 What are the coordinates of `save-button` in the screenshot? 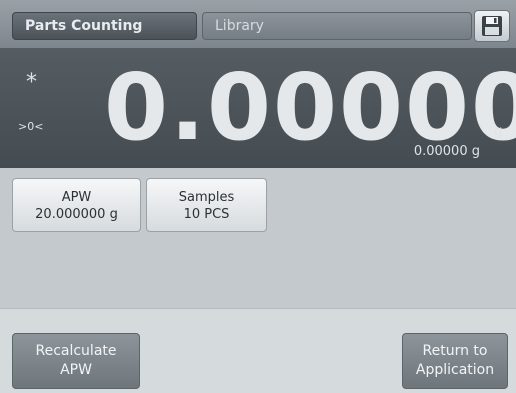 It's located at (492, 26).